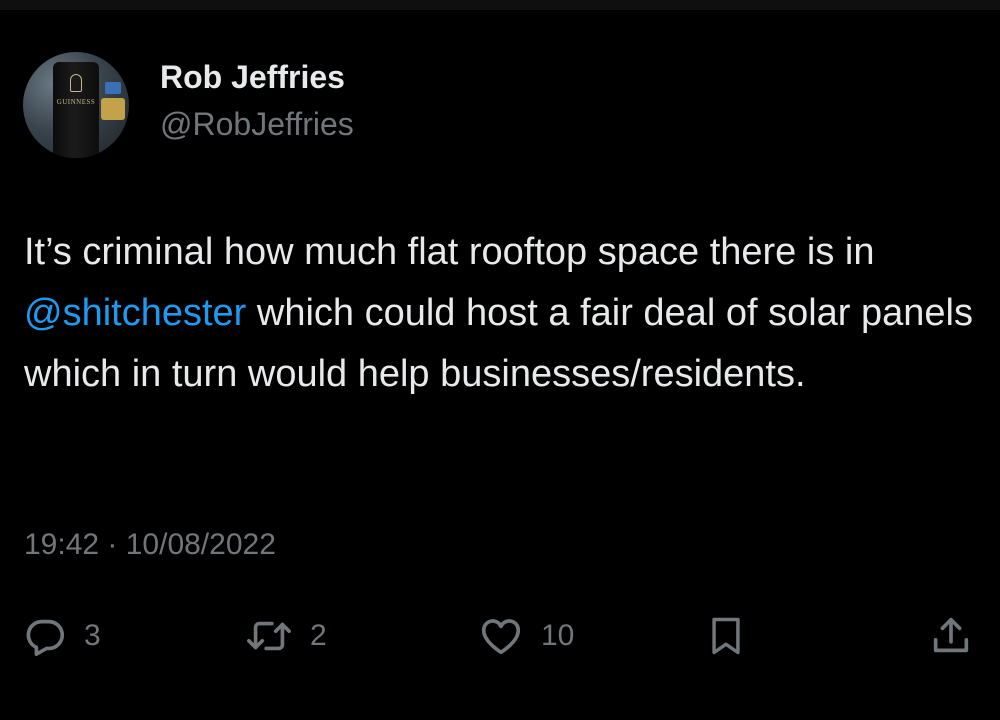  I want to click on reply-button: 3, so click(61, 636).